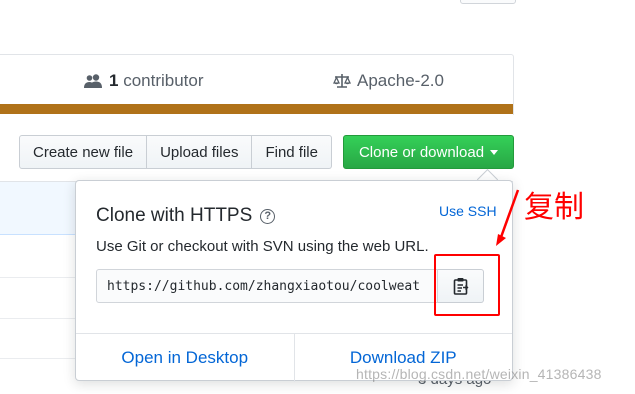 The image size is (635, 394). What do you see at coordinates (468, 211) in the screenshot?
I see `use-ssh-link: Use SSH` at bounding box center [468, 211].